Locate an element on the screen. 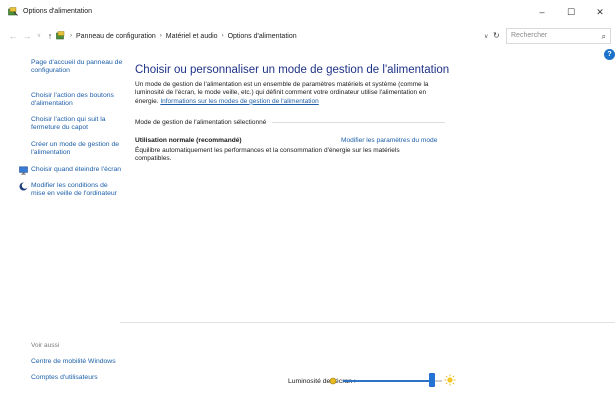  back-button: ← is located at coordinates (13, 36).